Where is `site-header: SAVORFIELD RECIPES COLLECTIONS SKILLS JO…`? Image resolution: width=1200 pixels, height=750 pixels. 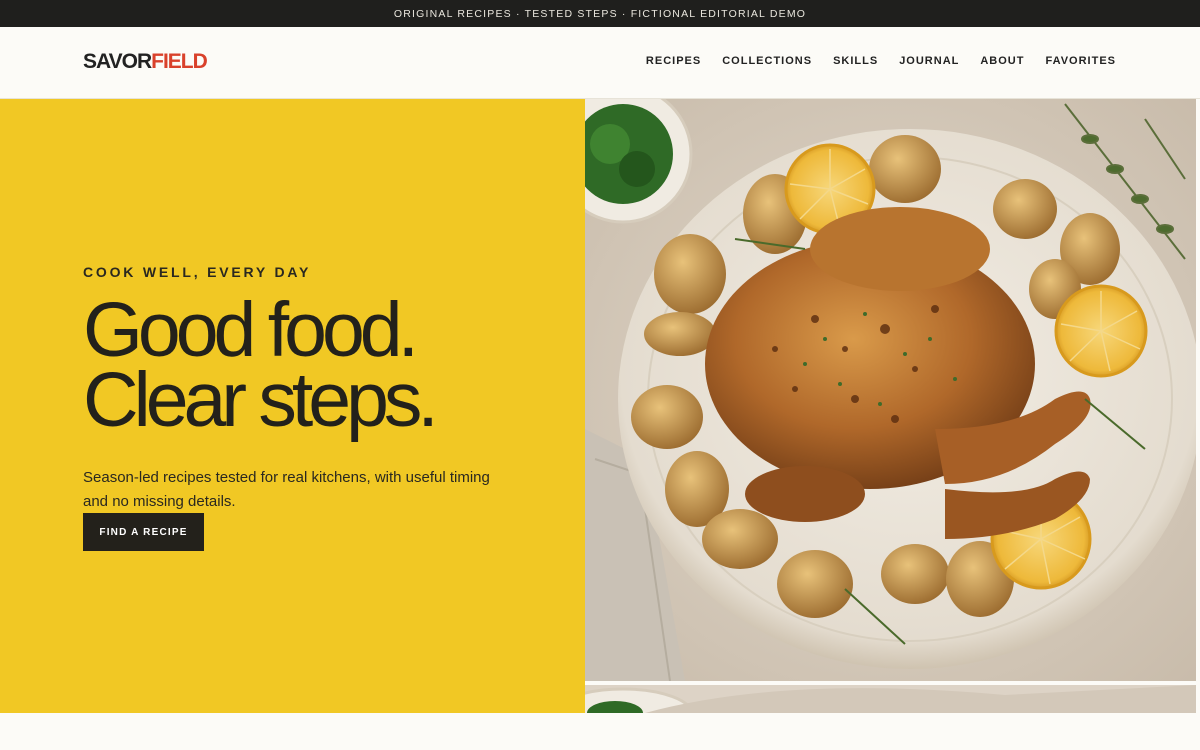
site-header: SAVORFIELD RECIPES COLLECTIONS SKILLS JO… is located at coordinates (600, 63).